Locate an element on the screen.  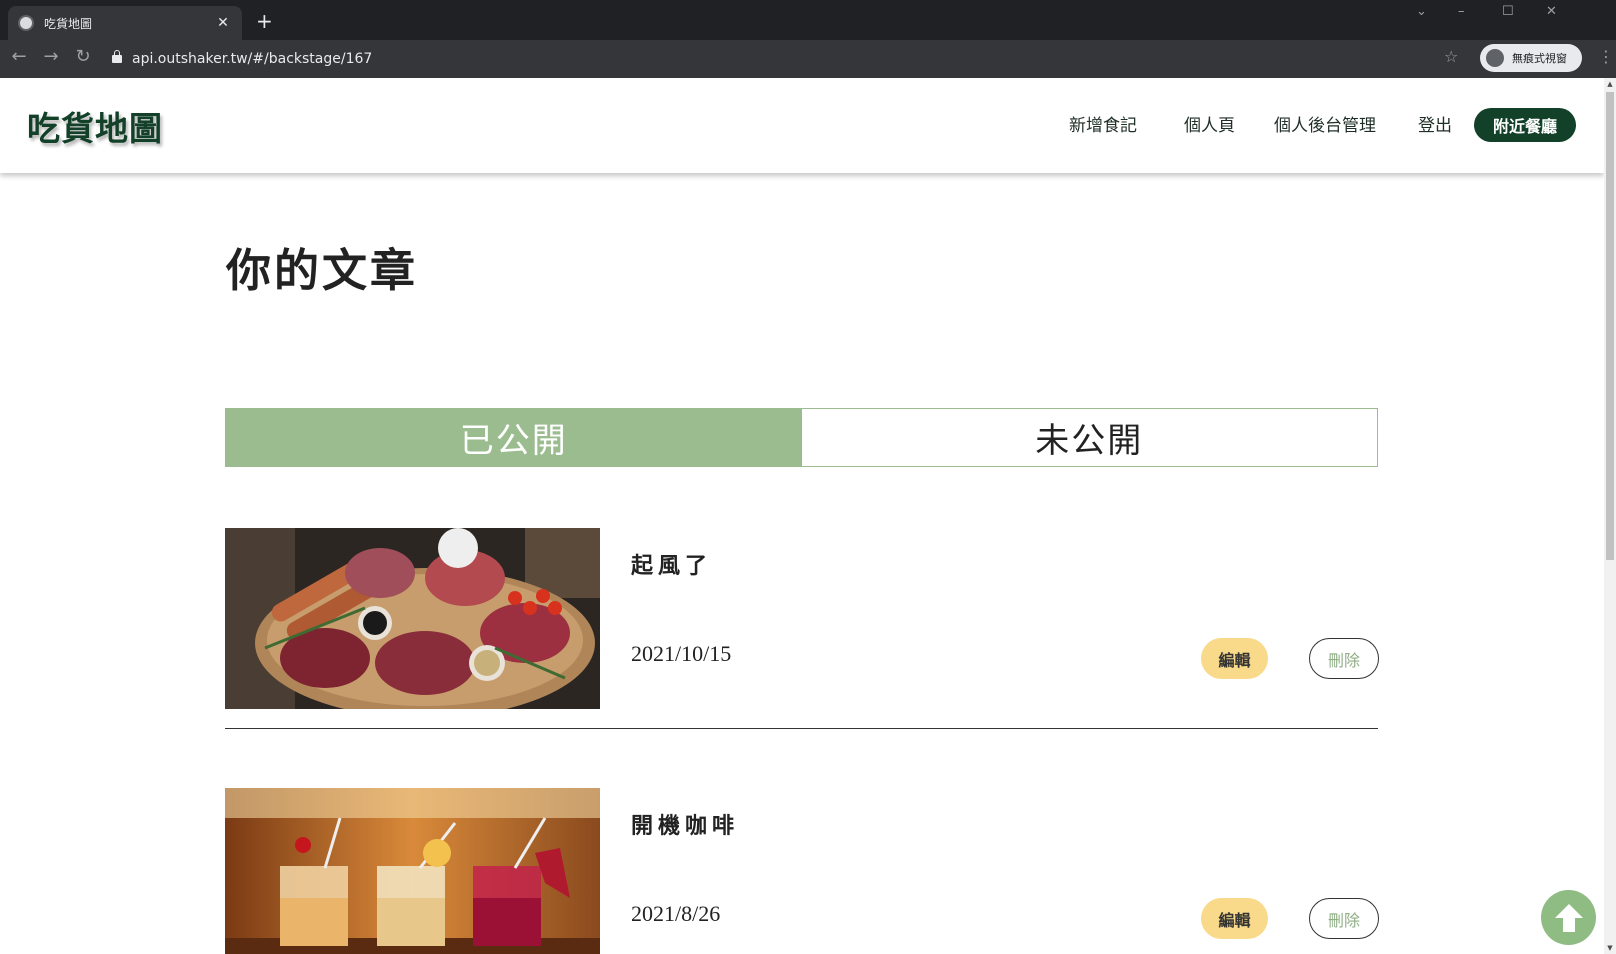
page-scrollbar: ▲ ▼ is located at coordinates (1610, 516).